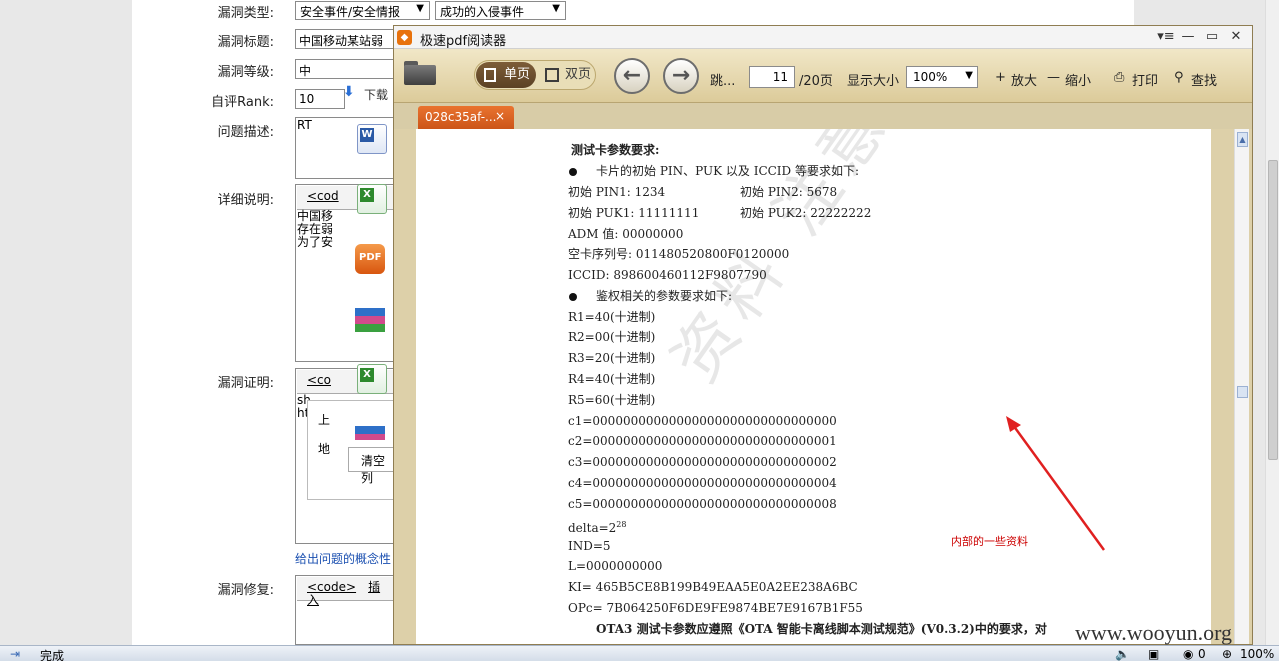 The image size is (1279, 661). Describe the element at coordinates (1166, 37) in the screenshot. I see `window-menu-icon: ▾≡` at that location.